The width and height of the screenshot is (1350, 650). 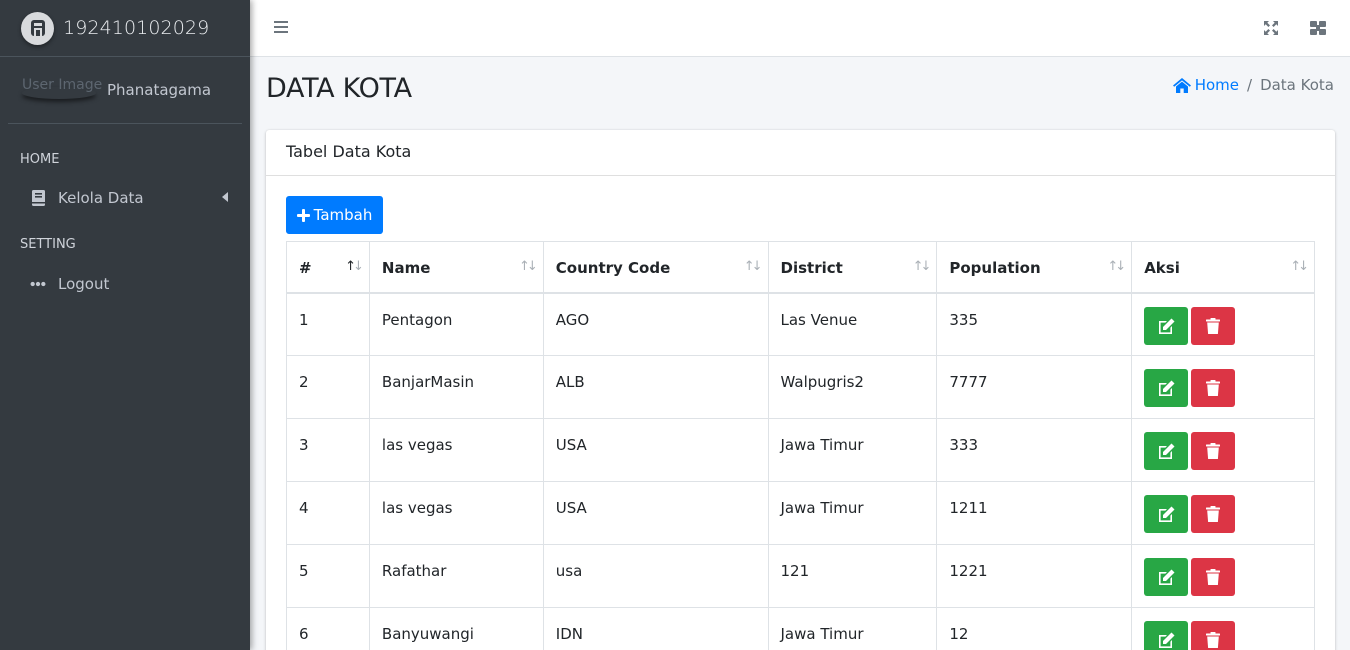 What do you see at coordinates (328, 267) in the screenshot?
I see `column-header-number: # ↑↓` at bounding box center [328, 267].